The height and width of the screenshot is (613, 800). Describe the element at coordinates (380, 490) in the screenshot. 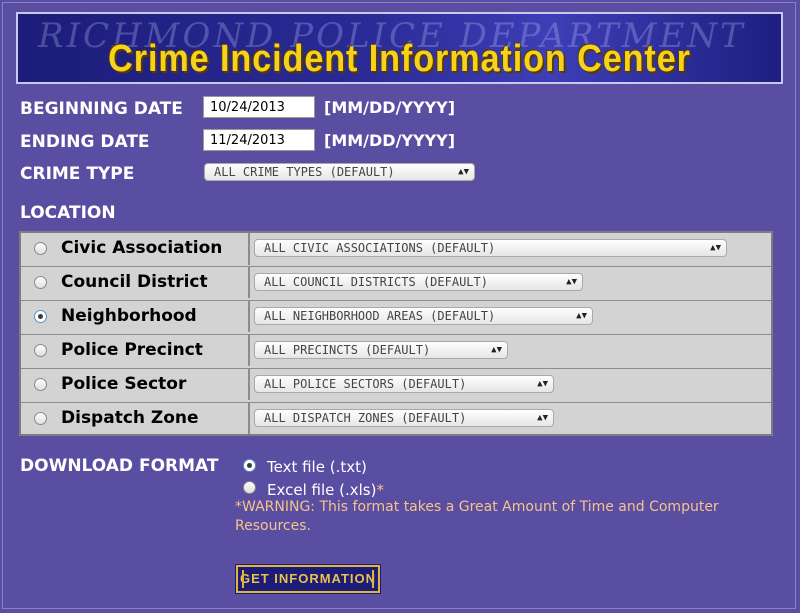

I see `format-xls-asterisk: *` at that location.